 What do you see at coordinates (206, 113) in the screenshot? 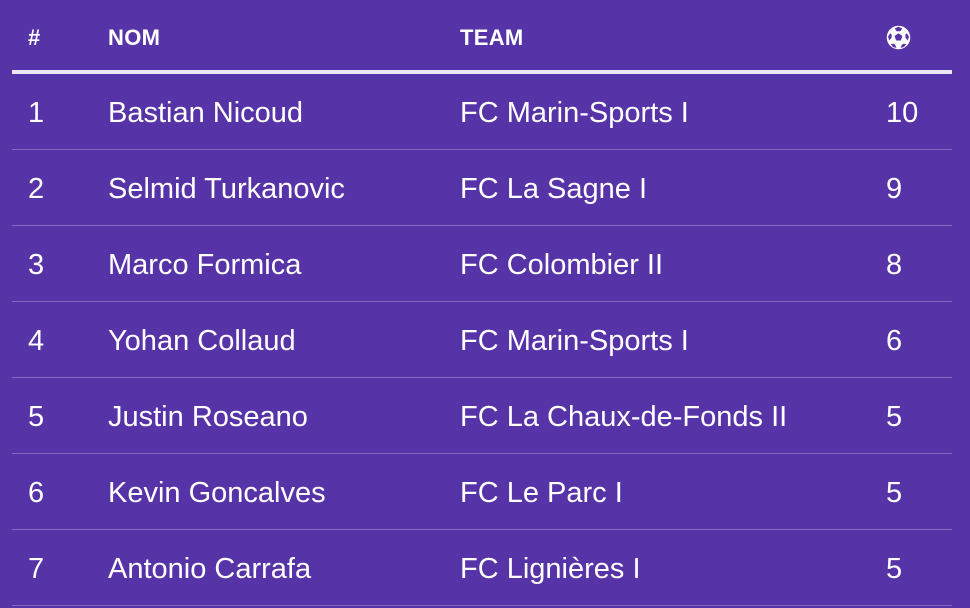
I see `player-name-cell: Bastian Nicoud` at bounding box center [206, 113].